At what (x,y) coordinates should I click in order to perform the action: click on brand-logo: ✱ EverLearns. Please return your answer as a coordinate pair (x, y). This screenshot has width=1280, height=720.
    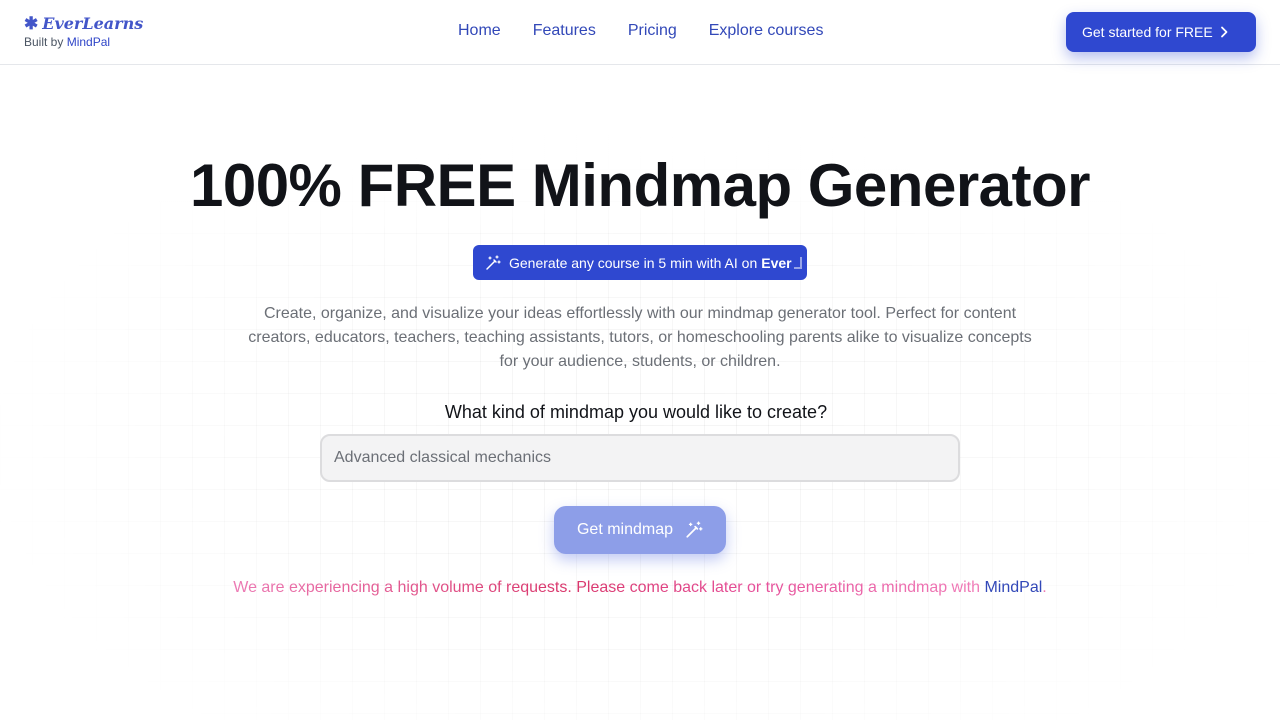
    Looking at the image, I should click on (83, 24).